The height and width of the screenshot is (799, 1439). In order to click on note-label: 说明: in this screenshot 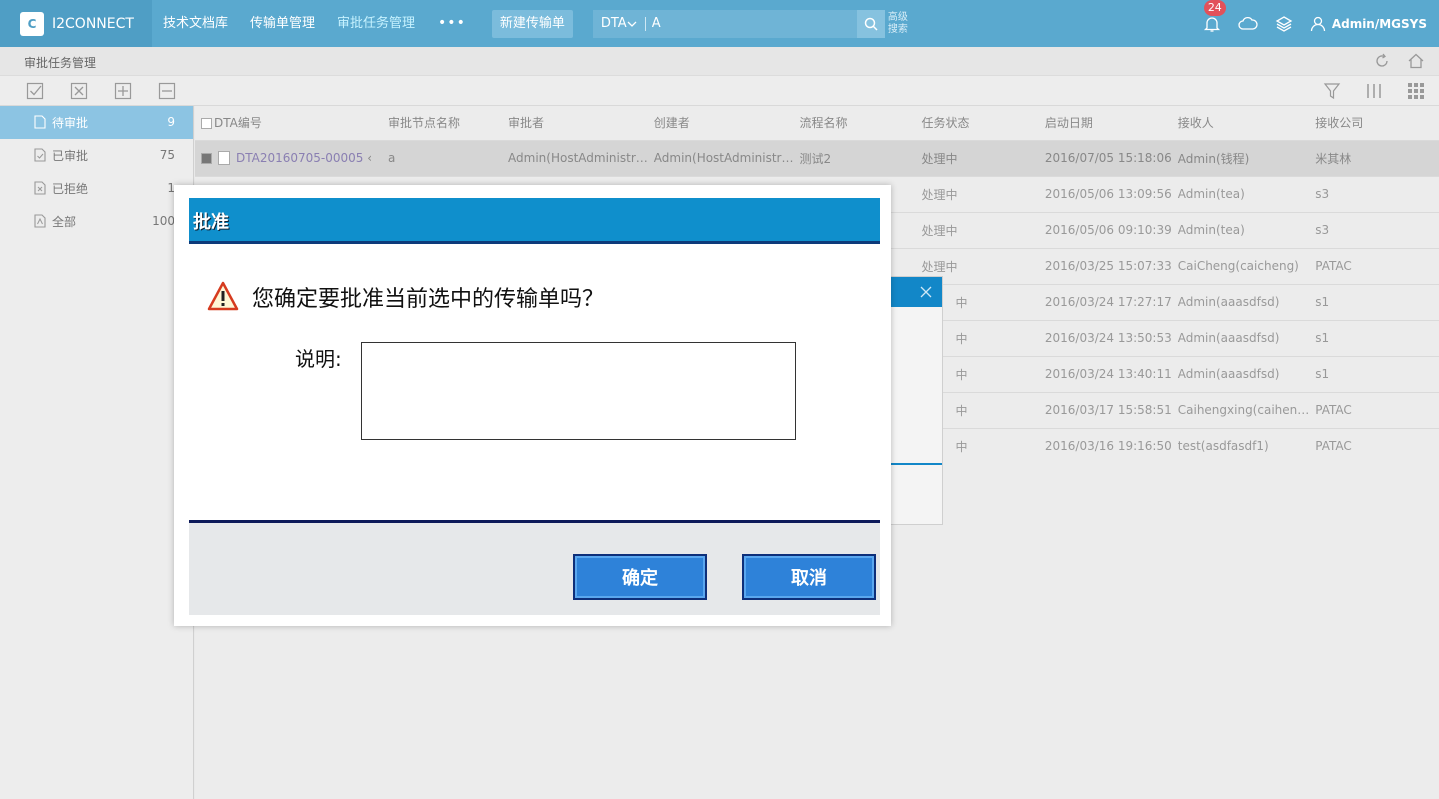, I will do `click(318, 359)`.